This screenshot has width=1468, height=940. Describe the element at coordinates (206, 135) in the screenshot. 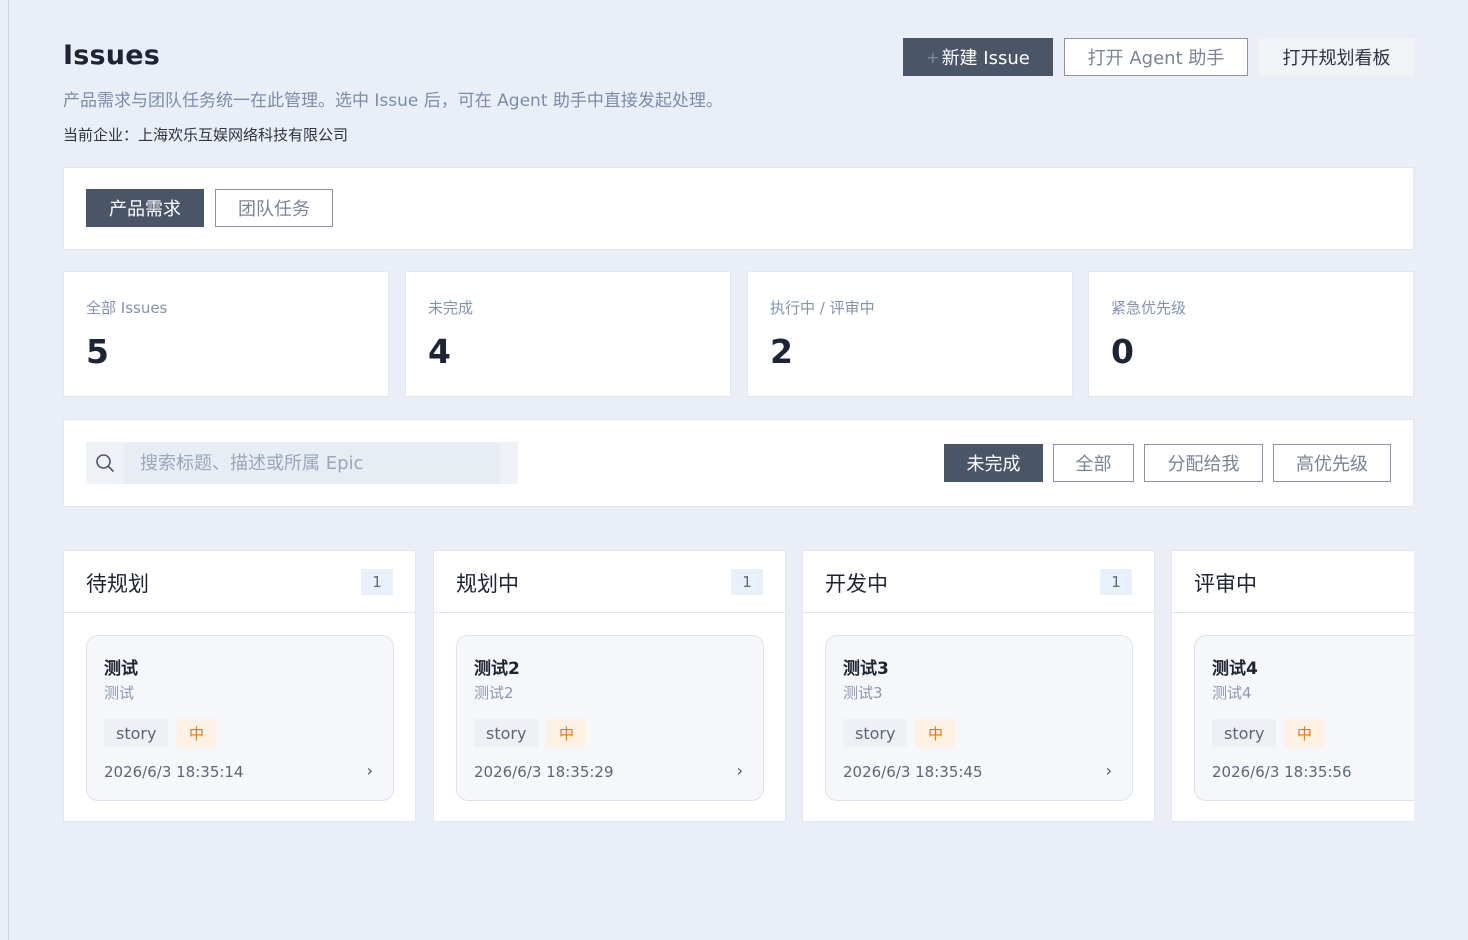

I see `current-company-label: 当前企业：上海欢乐互娱网络科技有限公司` at that location.